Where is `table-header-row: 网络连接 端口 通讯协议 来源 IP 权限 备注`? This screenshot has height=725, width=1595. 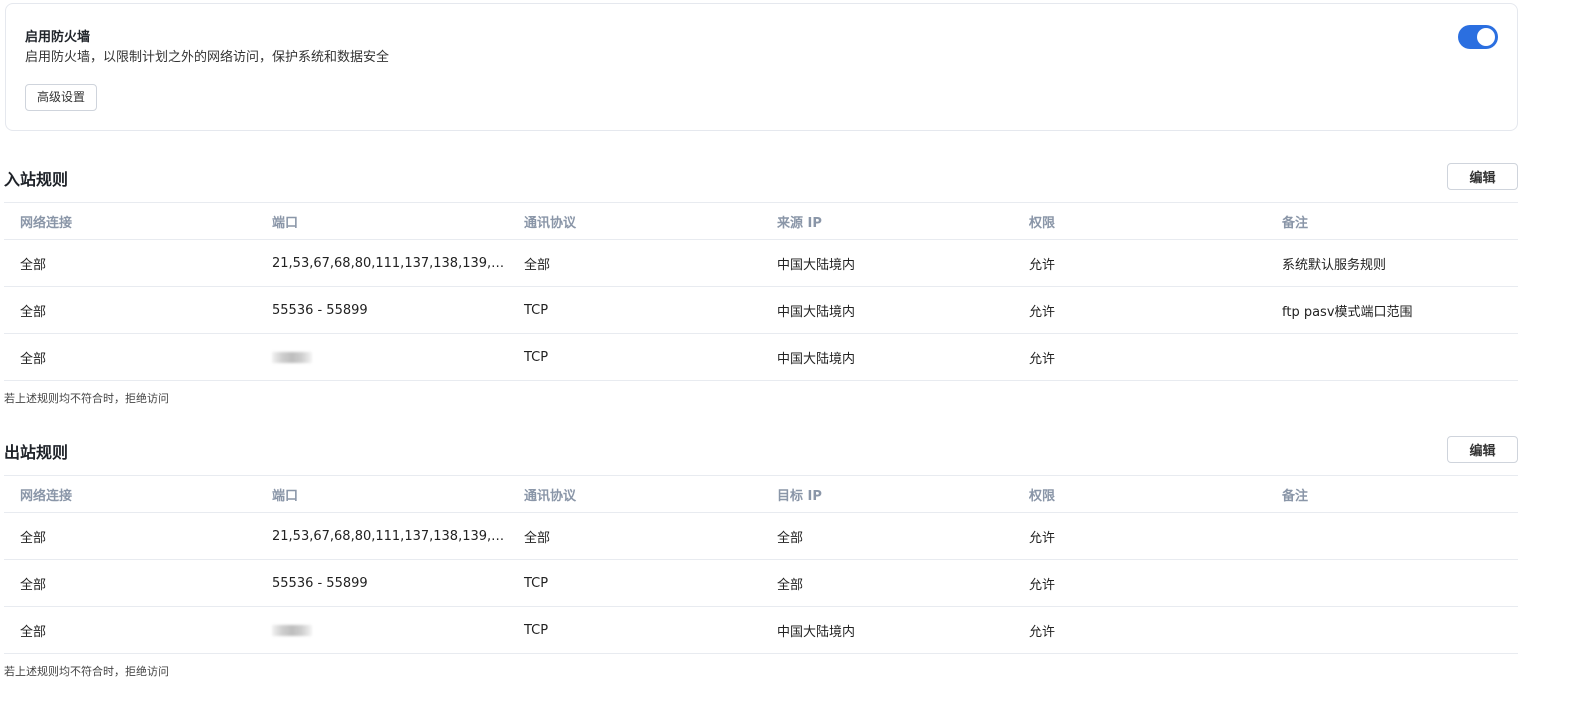 table-header-row: 网络连接 端口 通讯协议 来源 IP 权限 备注 is located at coordinates (761, 221).